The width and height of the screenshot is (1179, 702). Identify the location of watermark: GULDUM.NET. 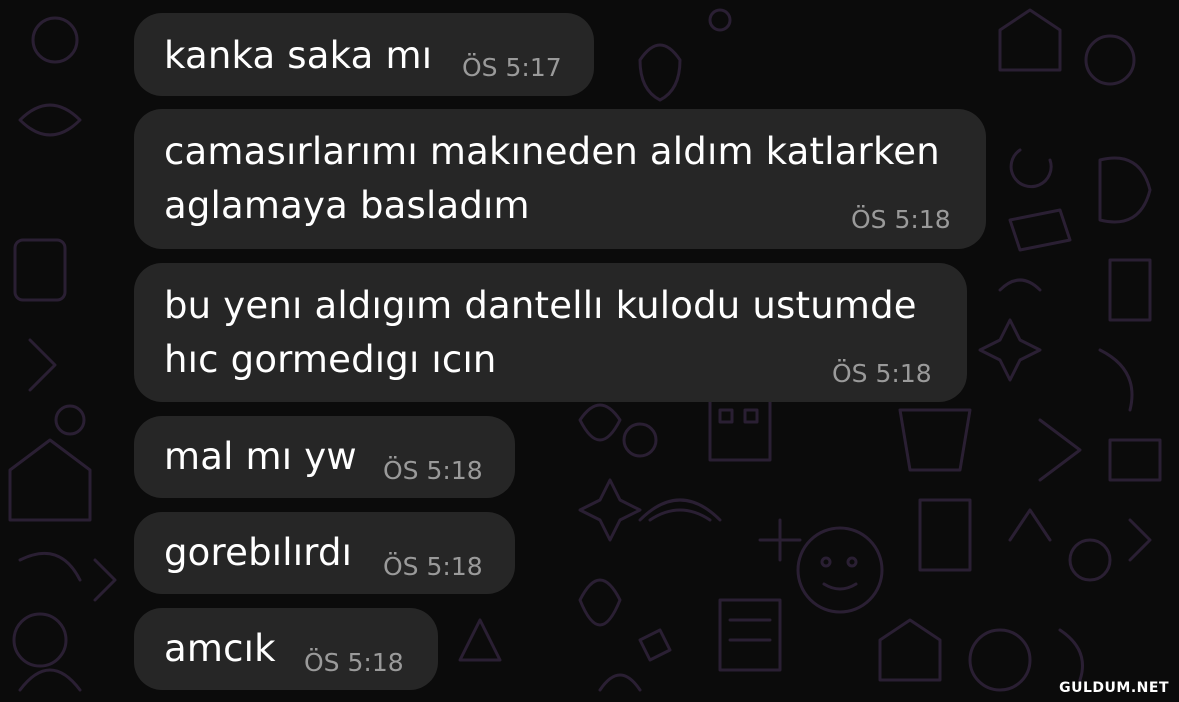
(1114, 688).